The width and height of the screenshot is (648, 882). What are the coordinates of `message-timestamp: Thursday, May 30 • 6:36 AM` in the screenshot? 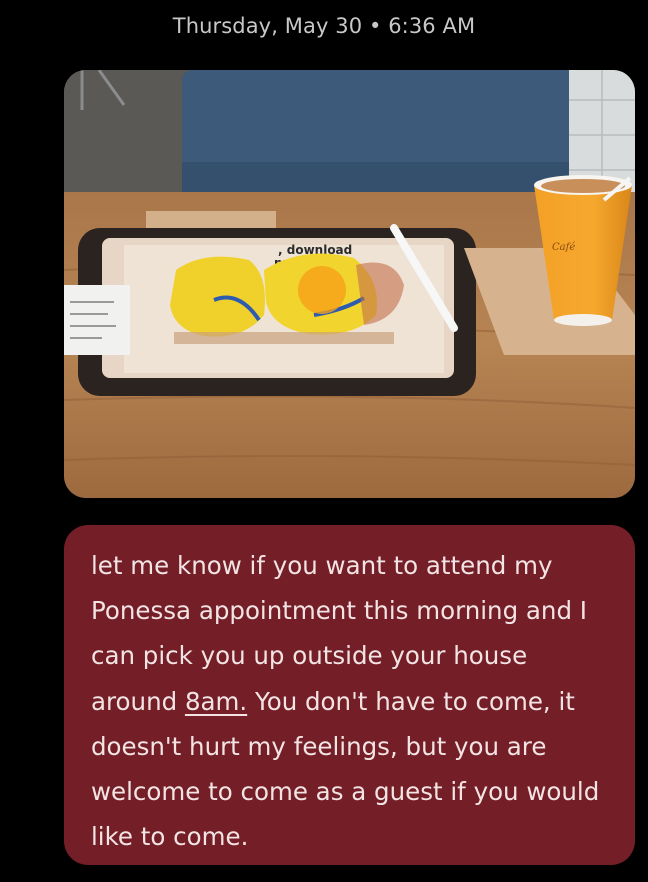 It's located at (324, 26).